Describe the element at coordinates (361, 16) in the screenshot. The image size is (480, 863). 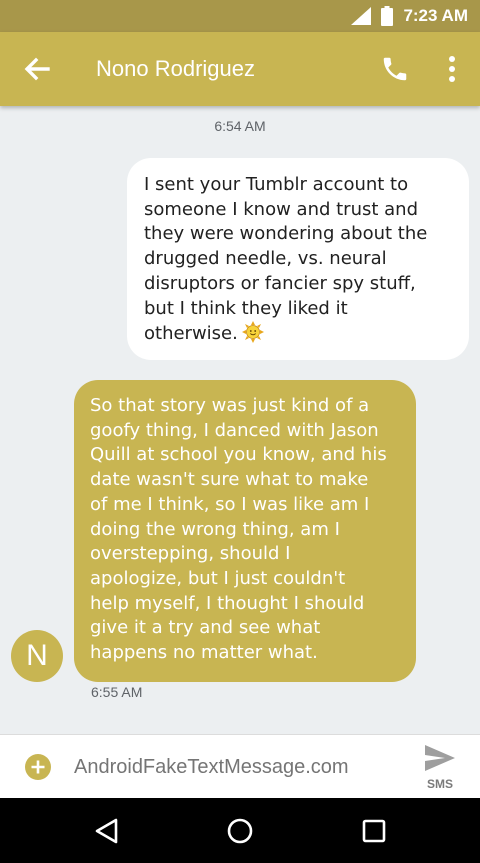
I see `signal-icon` at that location.